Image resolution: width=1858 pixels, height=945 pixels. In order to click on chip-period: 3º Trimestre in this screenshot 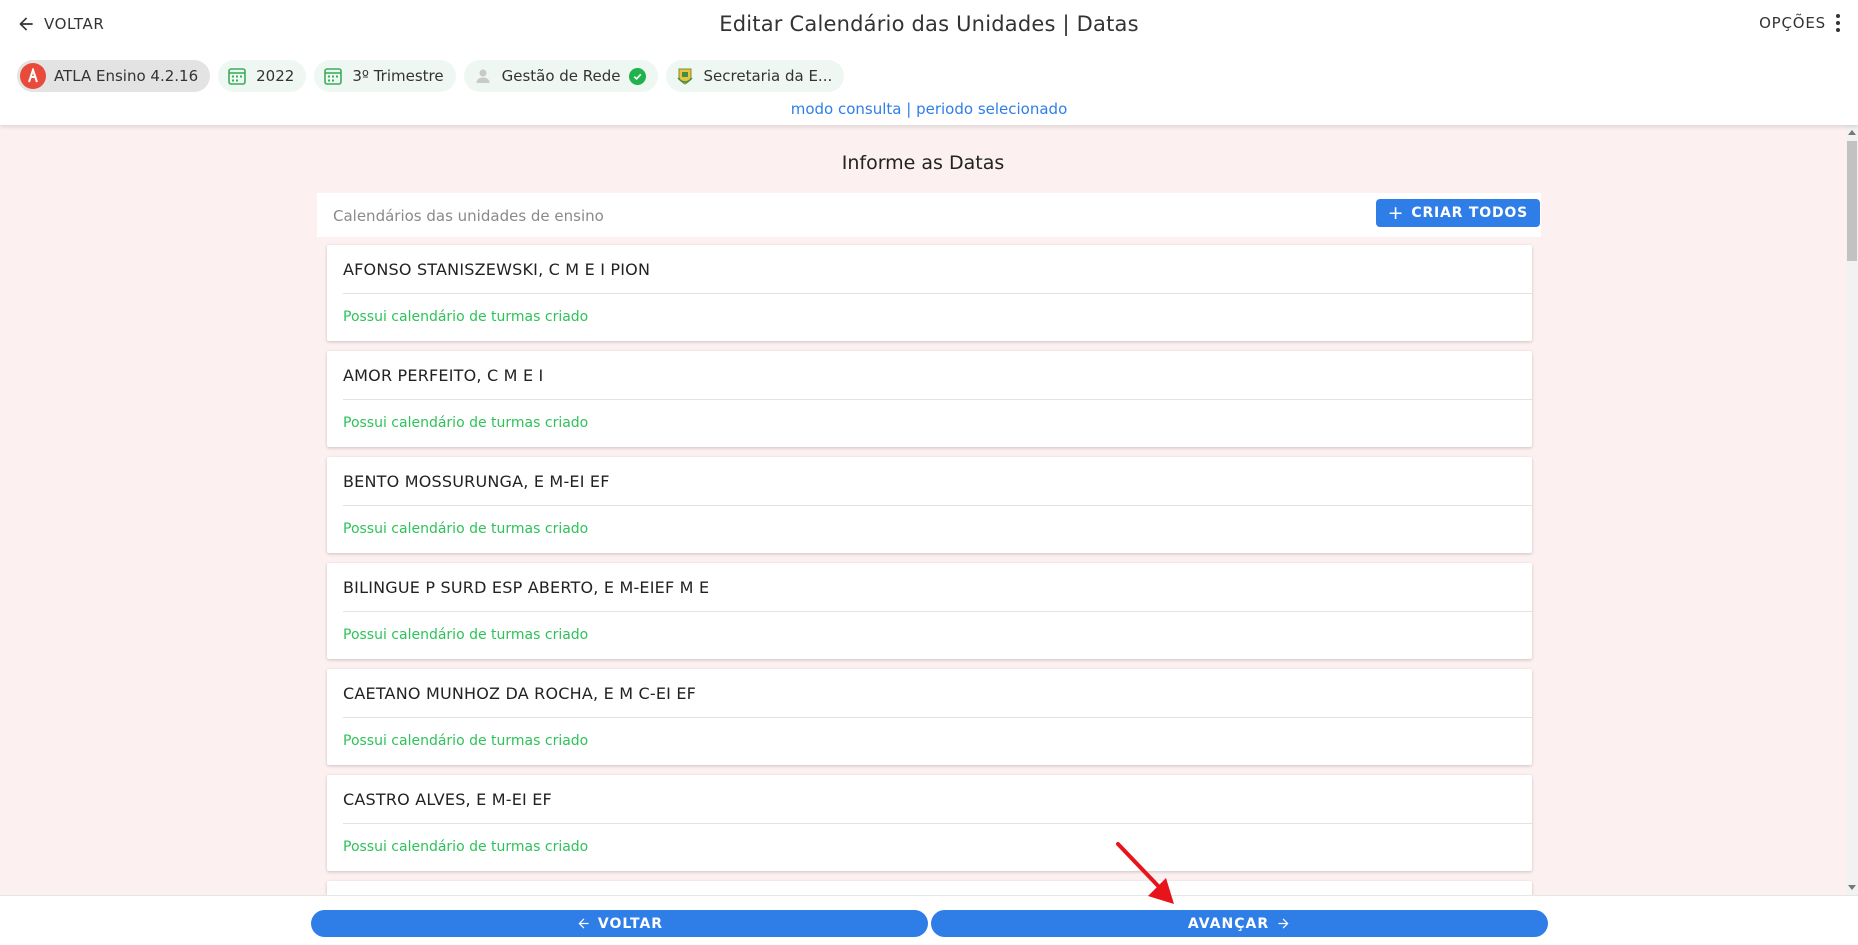, I will do `click(385, 76)`.